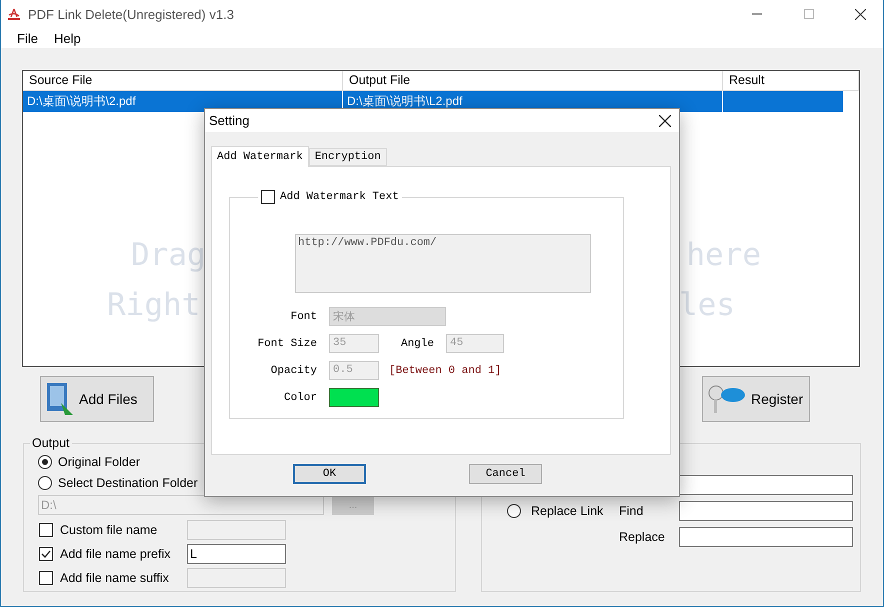  I want to click on app-icon, so click(14, 14).